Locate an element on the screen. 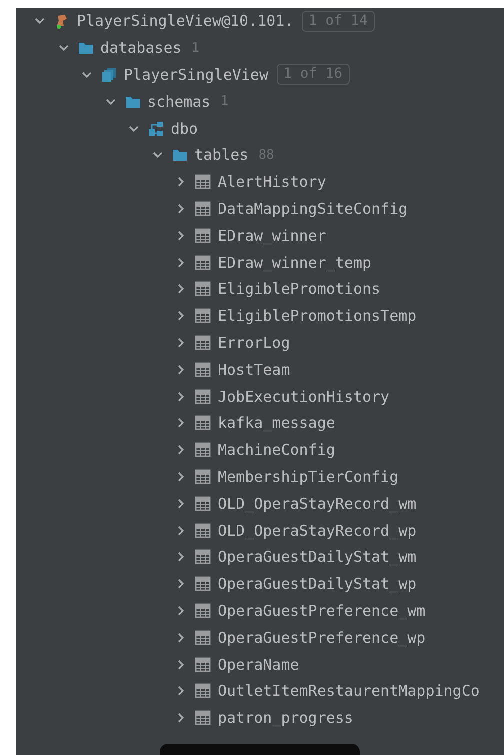 The image size is (504, 755). tree-item-label: OperaGuestDailyStat_wp is located at coordinates (317, 584).